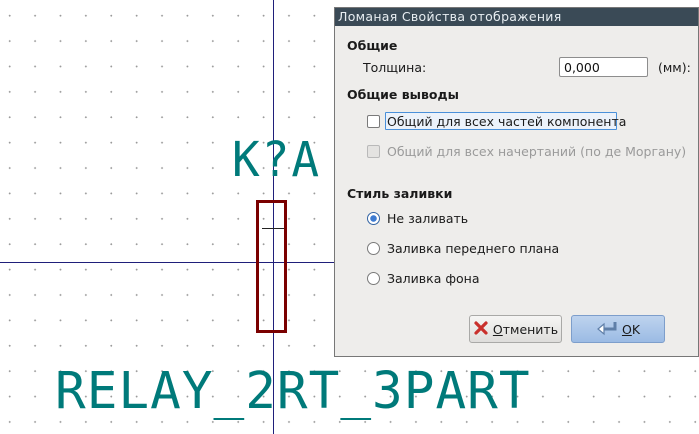 This screenshot has width=699, height=434. Describe the element at coordinates (481, 329) in the screenshot. I see `cancel-x-icon` at that location.